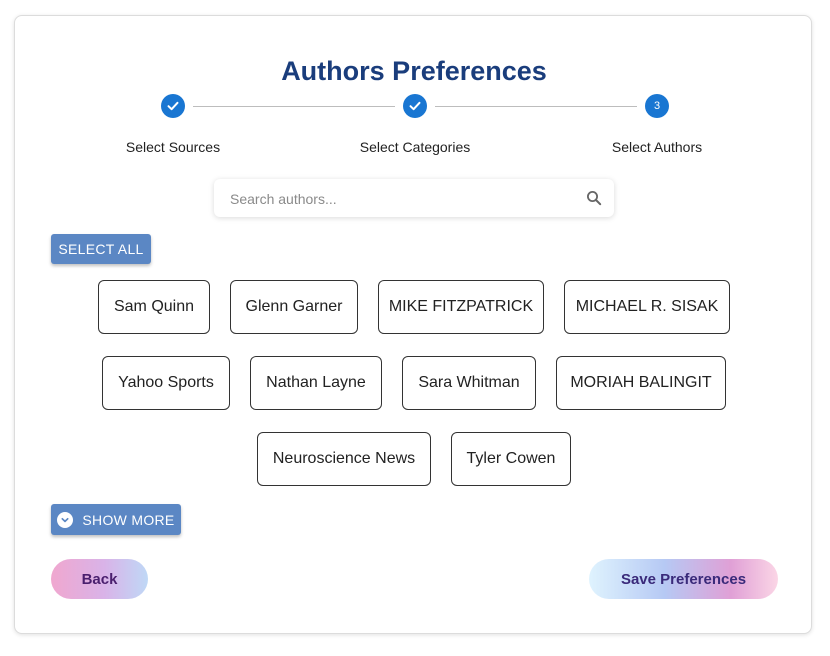  What do you see at coordinates (657, 147) in the screenshot?
I see `step-label-authors: Select Authors` at bounding box center [657, 147].